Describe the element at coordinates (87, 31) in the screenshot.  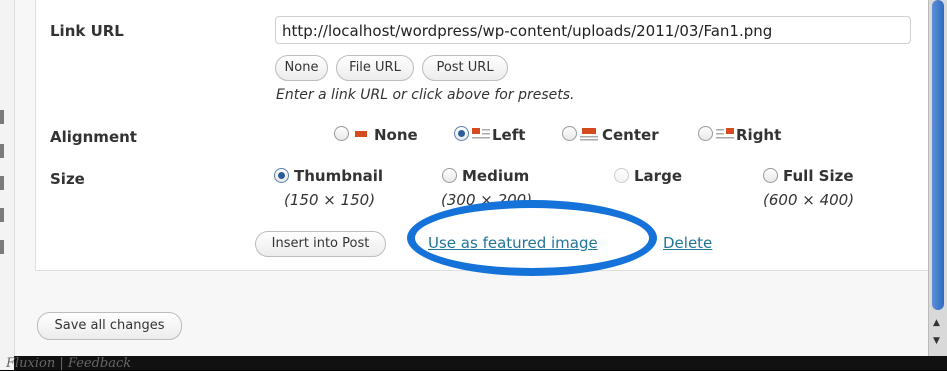
I see `link-url-label: Link URL` at that location.